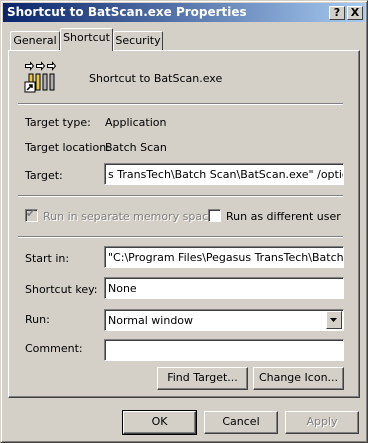  I want to click on cancel-label: Cancel, so click(241, 421).